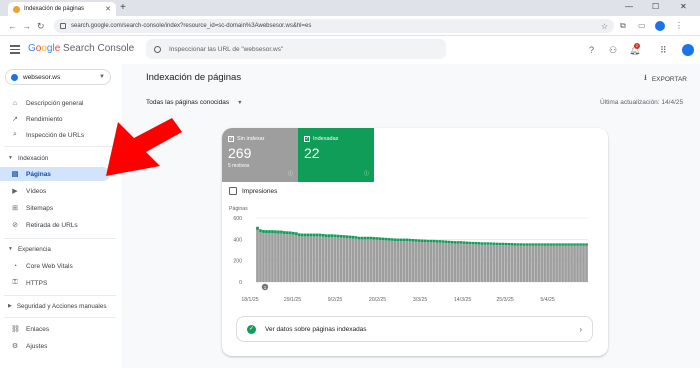  What do you see at coordinates (240, 102) in the screenshot?
I see `dropdown-arrow-icon: ▼` at bounding box center [240, 102].